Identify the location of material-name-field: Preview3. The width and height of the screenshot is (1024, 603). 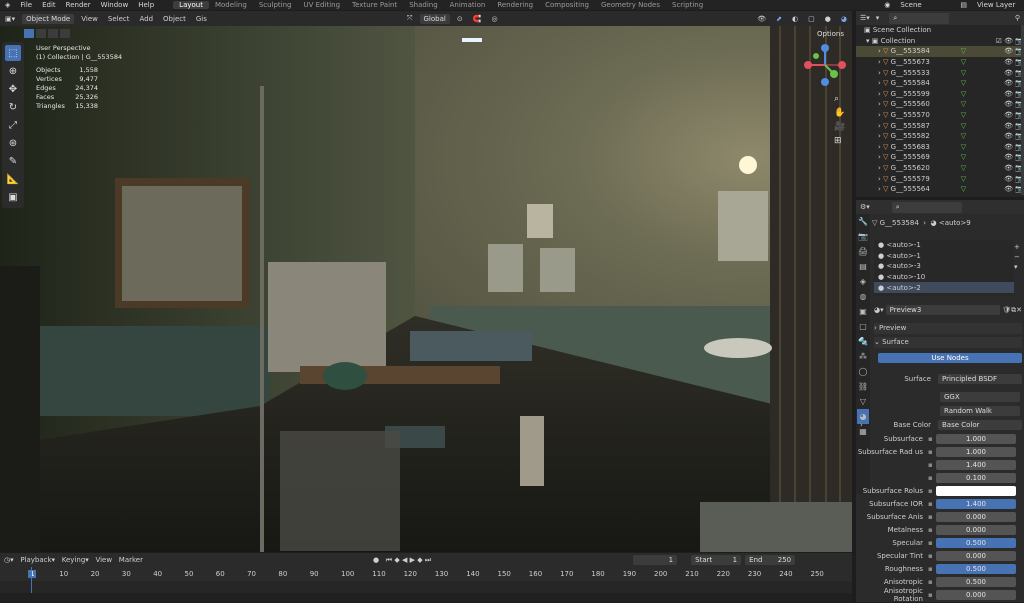
(943, 310).